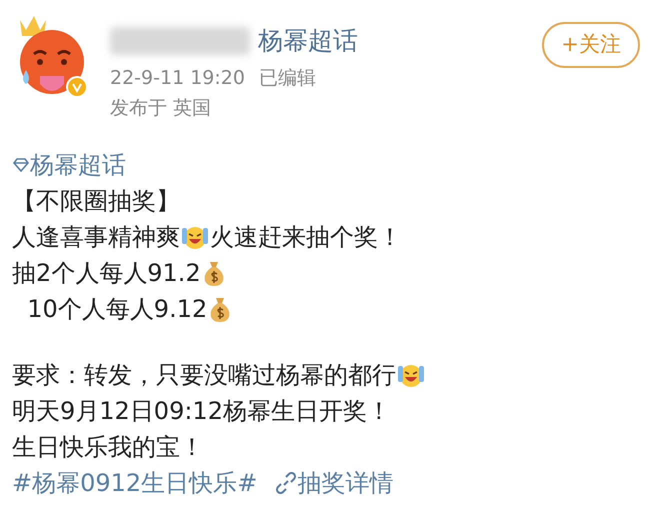 This screenshot has height=532, width=660. What do you see at coordinates (306, 237) in the screenshot?
I see `post-text: 火速赶来抽个奖！` at bounding box center [306, 237].